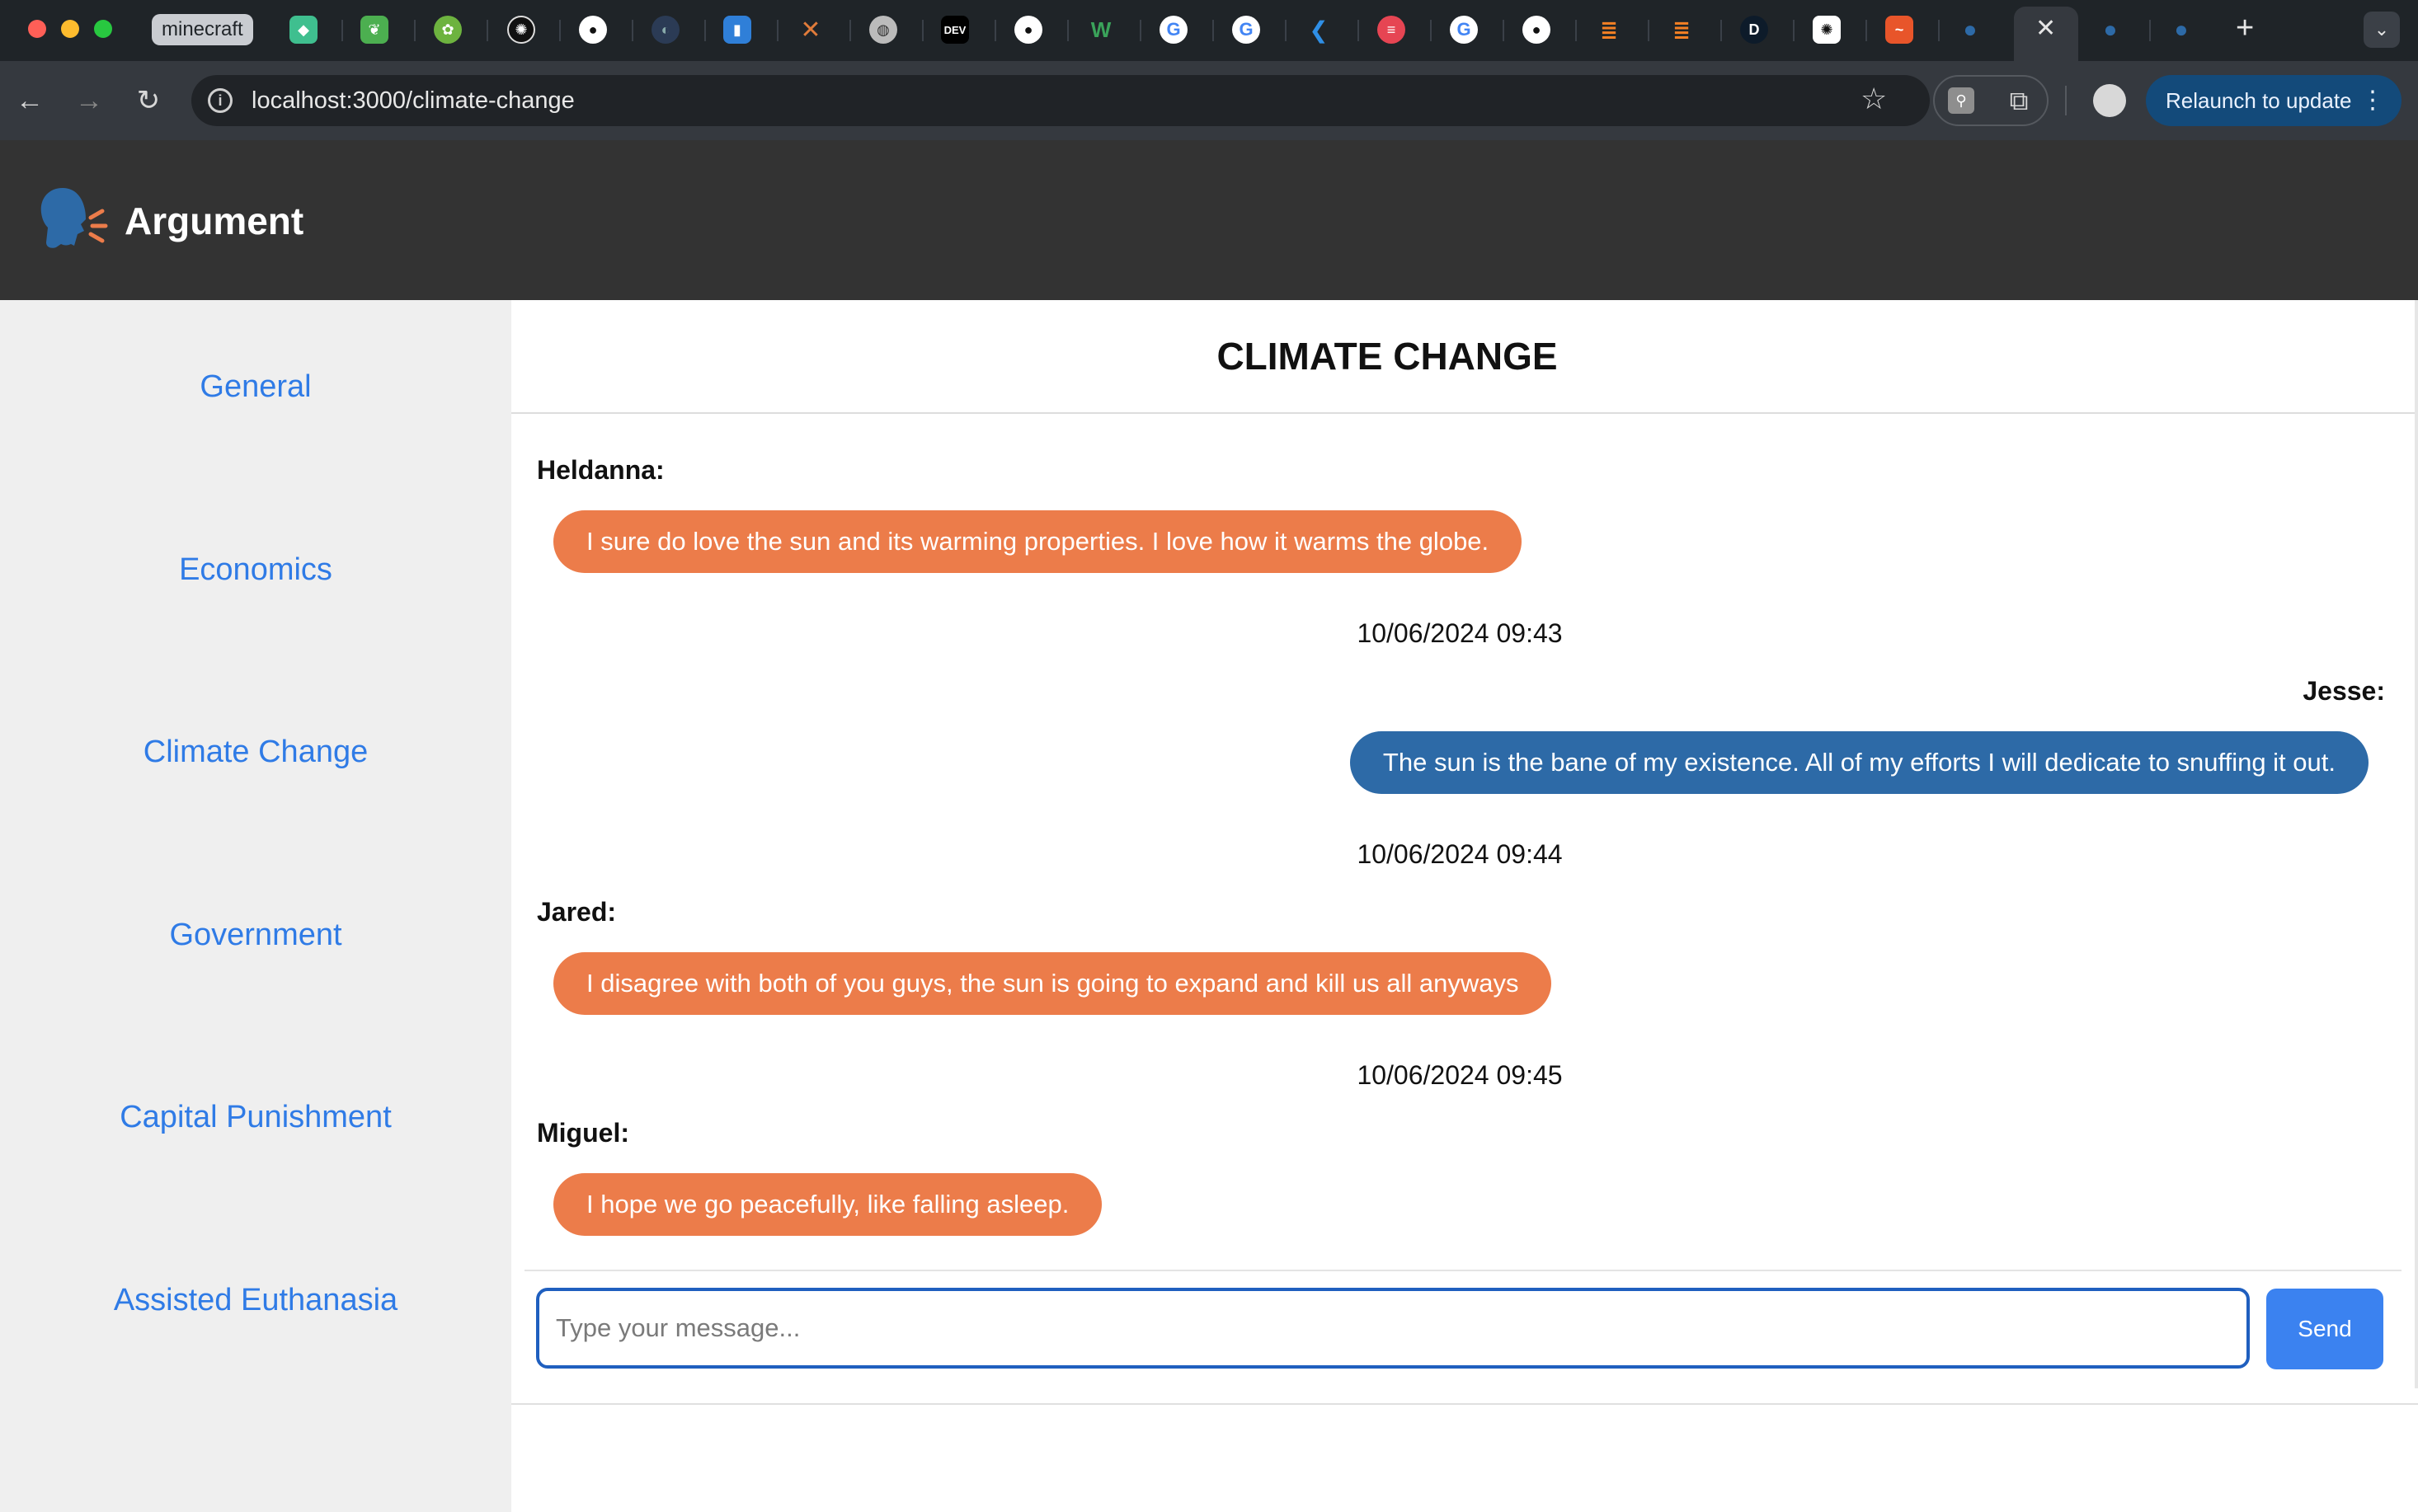  Describe the element at coordinates (74, 218) in the screenshot. I see `speaking-head-icon` at that location.